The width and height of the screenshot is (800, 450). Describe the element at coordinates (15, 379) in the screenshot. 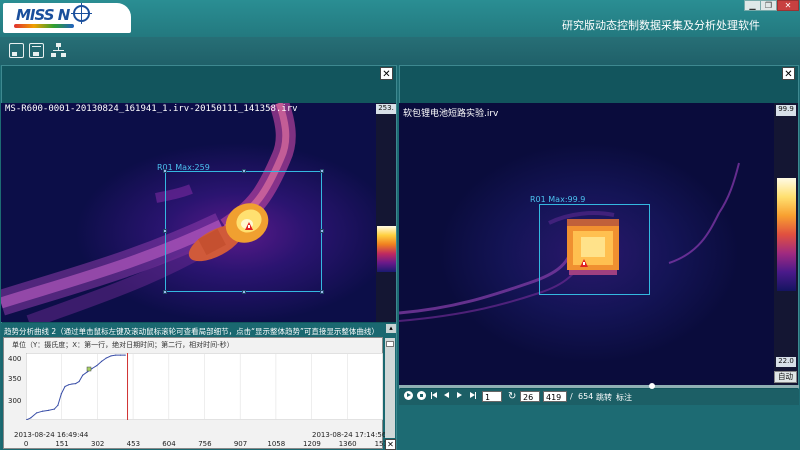

I see `y-tick-label: 350` at that location.